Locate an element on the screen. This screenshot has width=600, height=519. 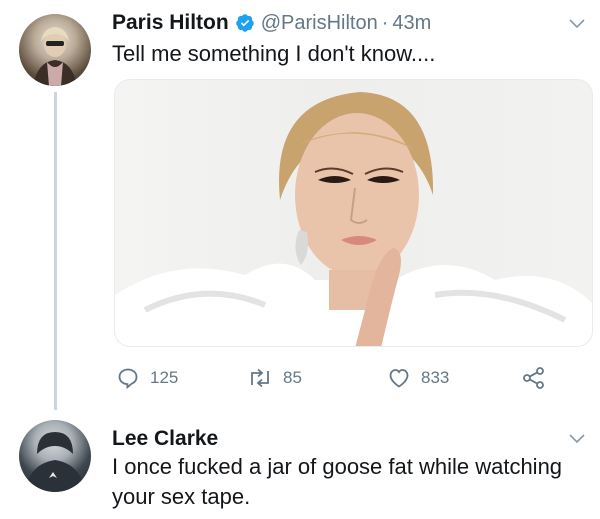
handle: @ParisHilton is located at coordinates (319, 23).